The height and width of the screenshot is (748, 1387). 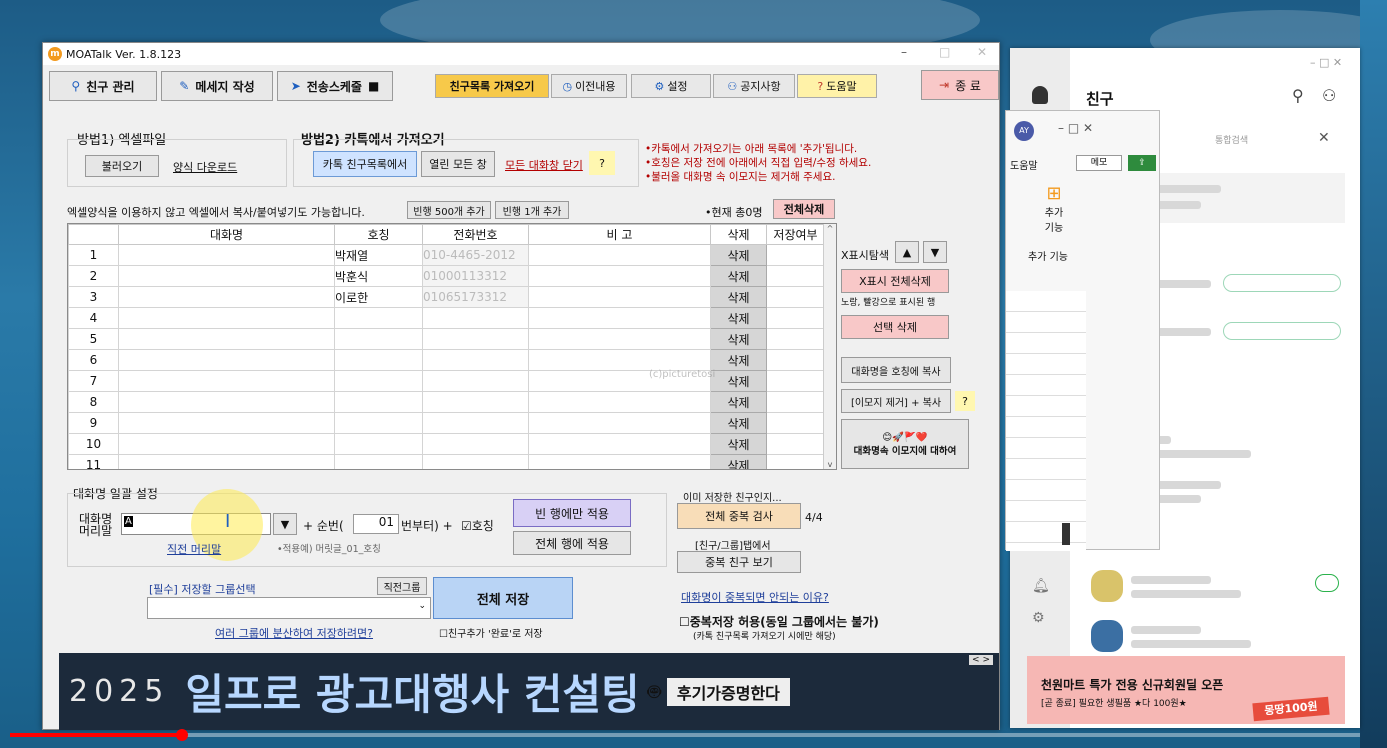 I want to click on search-icon: ⚲, so click(x=1298, y=95).